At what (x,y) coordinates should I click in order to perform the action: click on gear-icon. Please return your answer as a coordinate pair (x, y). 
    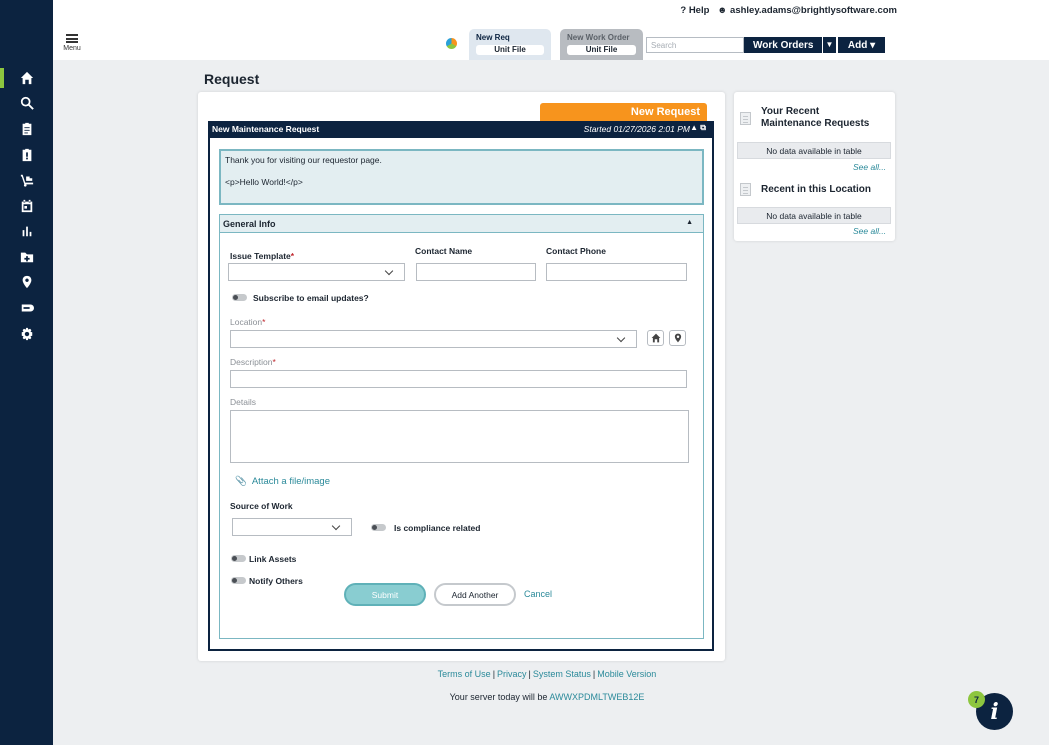
    Looking at the image, I should click on (26, 334).